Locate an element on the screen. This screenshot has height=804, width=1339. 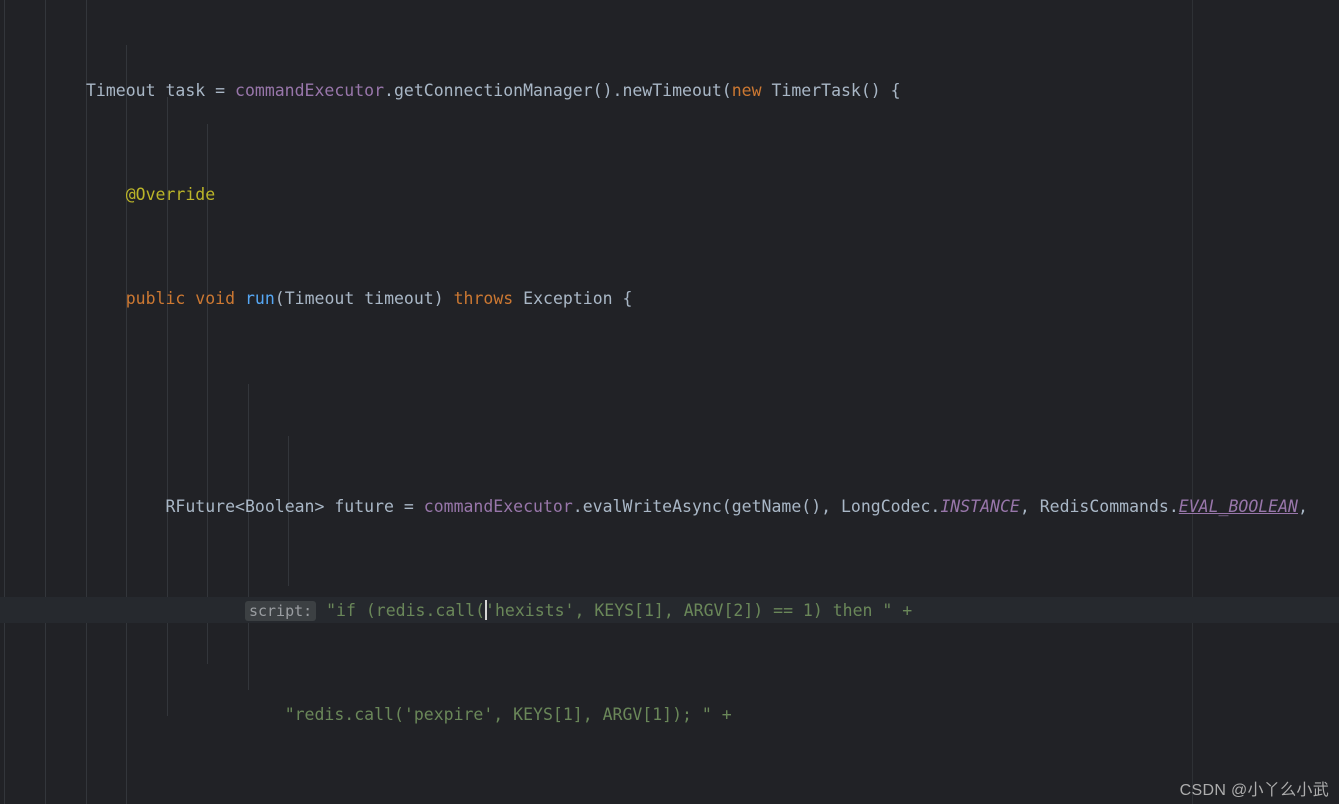
code-line: @Override is located at coordinates (170, 194).